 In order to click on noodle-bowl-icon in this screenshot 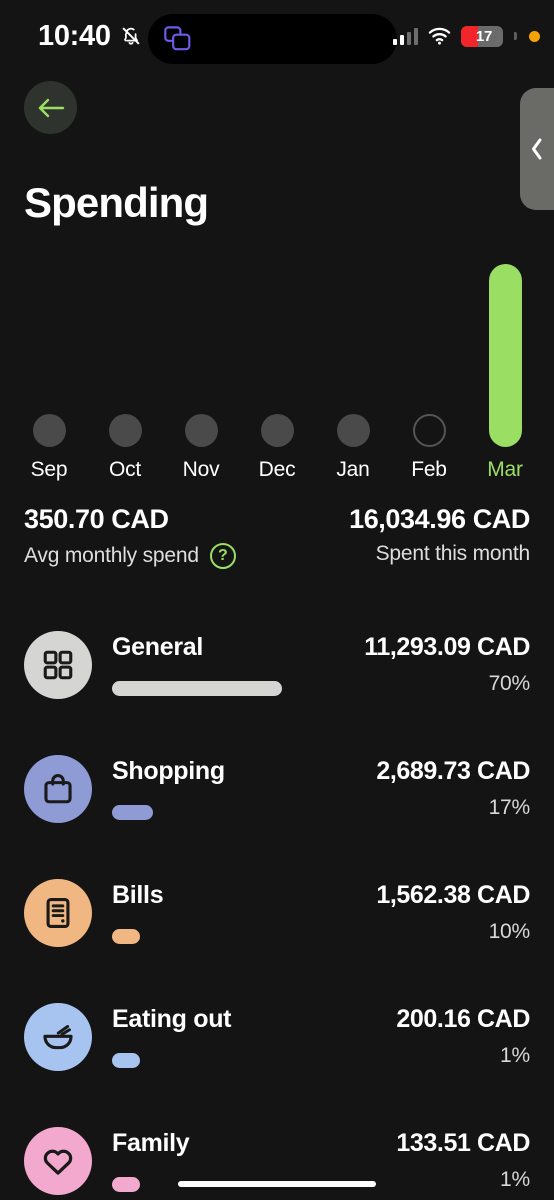, I will do `click(58, 1037)`.